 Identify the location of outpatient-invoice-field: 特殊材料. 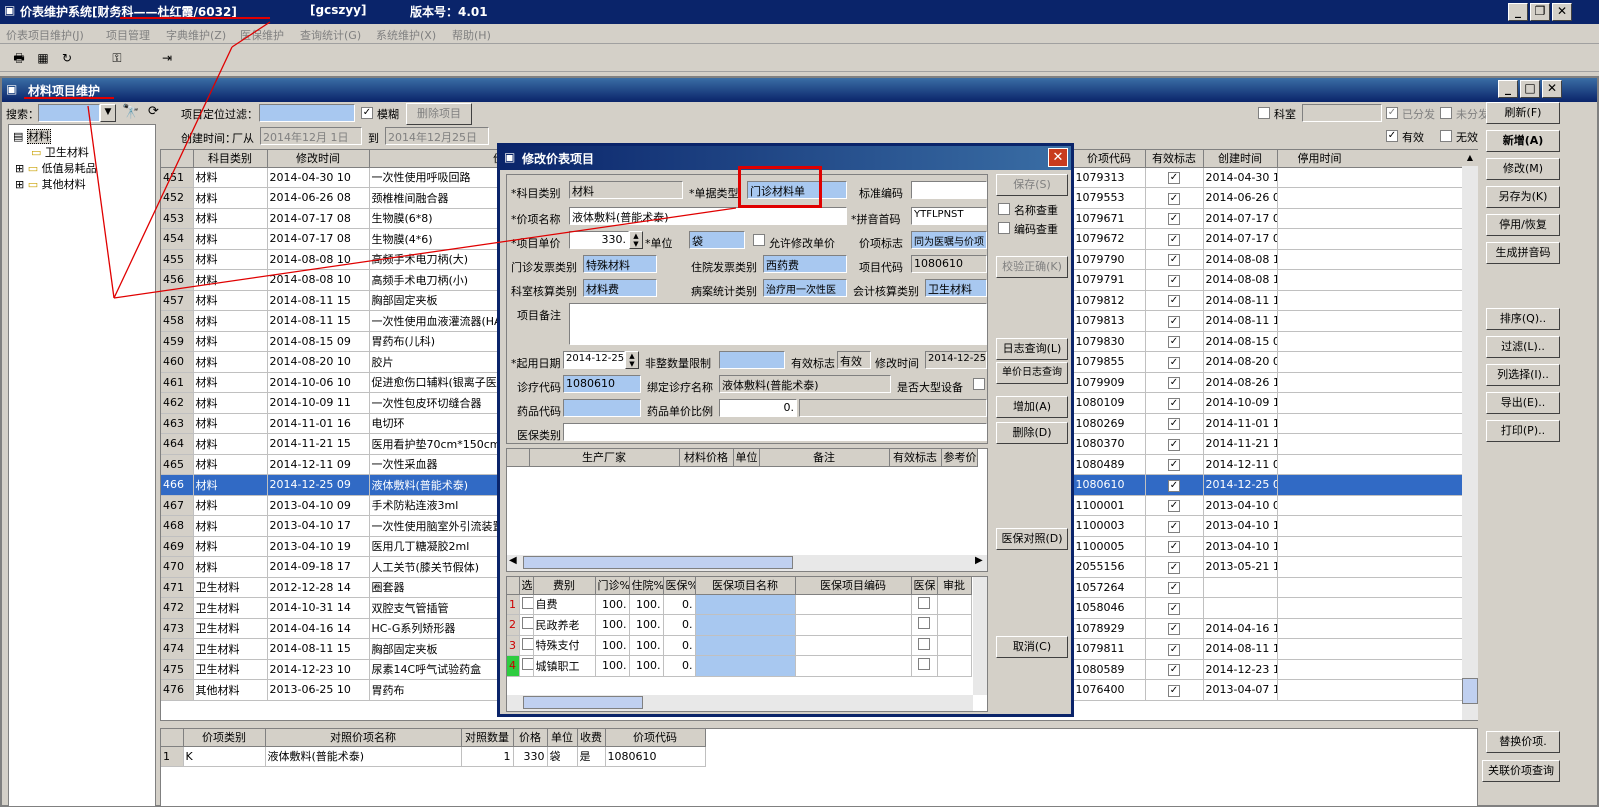
(620, 264).